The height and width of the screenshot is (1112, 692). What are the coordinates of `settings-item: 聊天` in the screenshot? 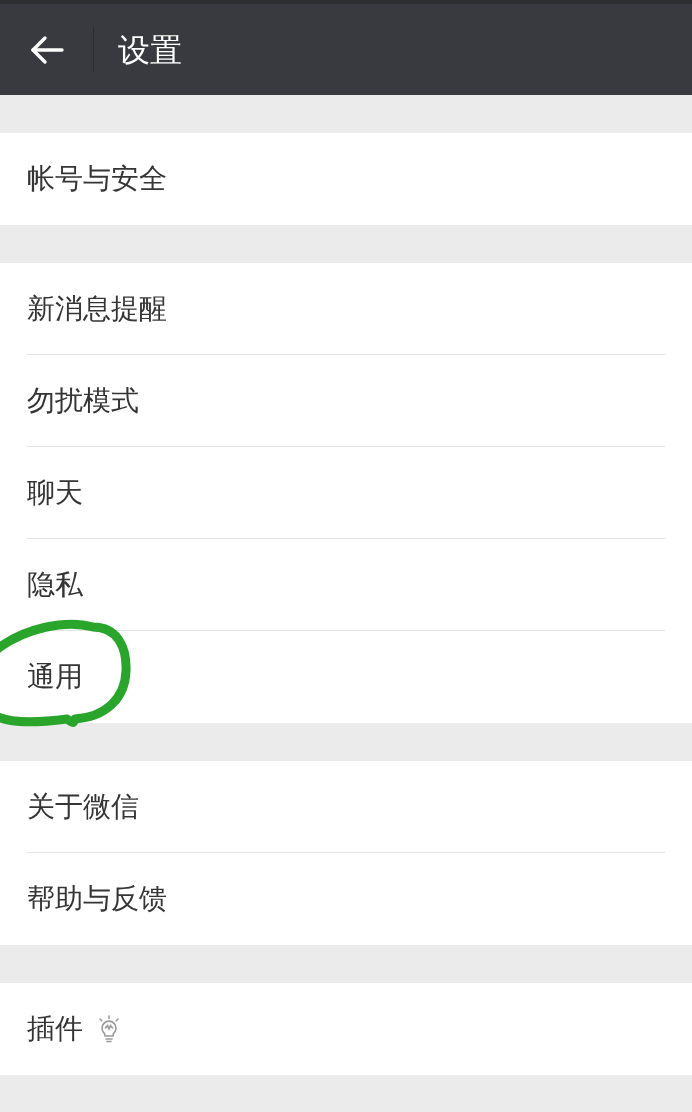 It's located at (346, 493).